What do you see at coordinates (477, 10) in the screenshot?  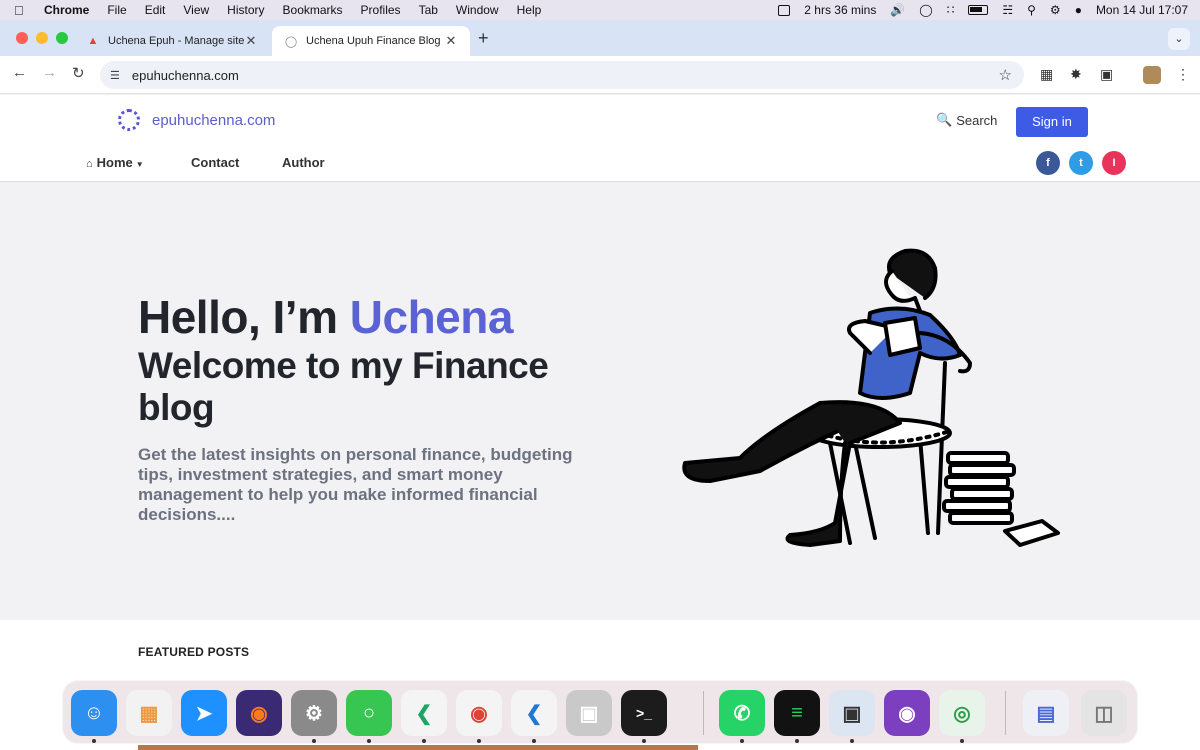 I see `menu-window: Window` at bounding box center [477, 10].